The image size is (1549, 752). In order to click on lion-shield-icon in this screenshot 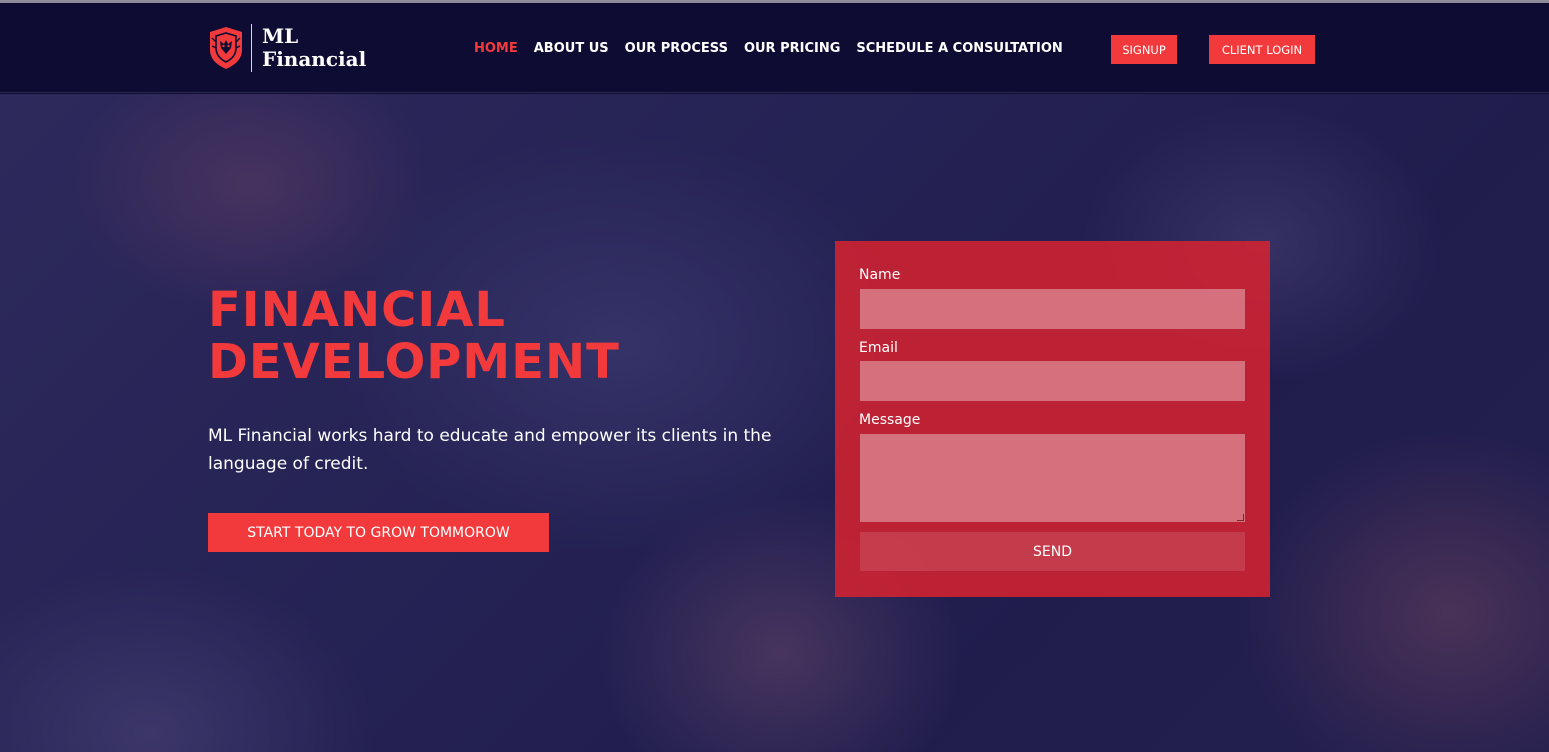, I will do `click(226, 48)`.